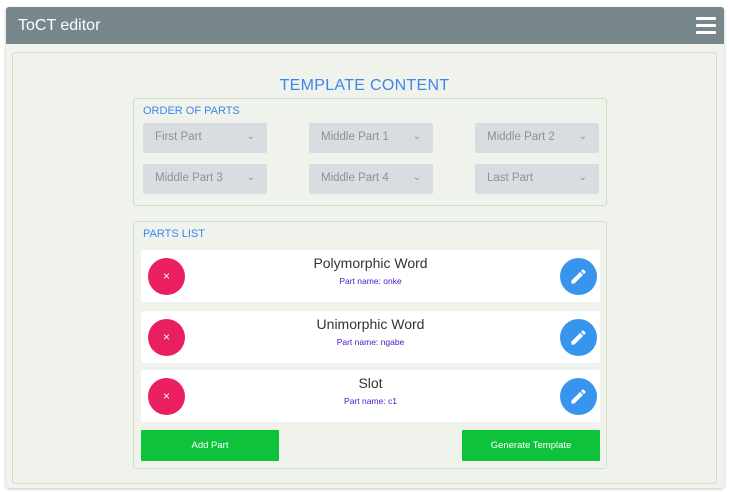 Image resolution: width=730 pixels, height=492 pixels. What do you see at coordinates (191, 111) in the screenshot?
I see `order-of-parts-label: ORDER OF PARTS` at bounding box center [191, 111].